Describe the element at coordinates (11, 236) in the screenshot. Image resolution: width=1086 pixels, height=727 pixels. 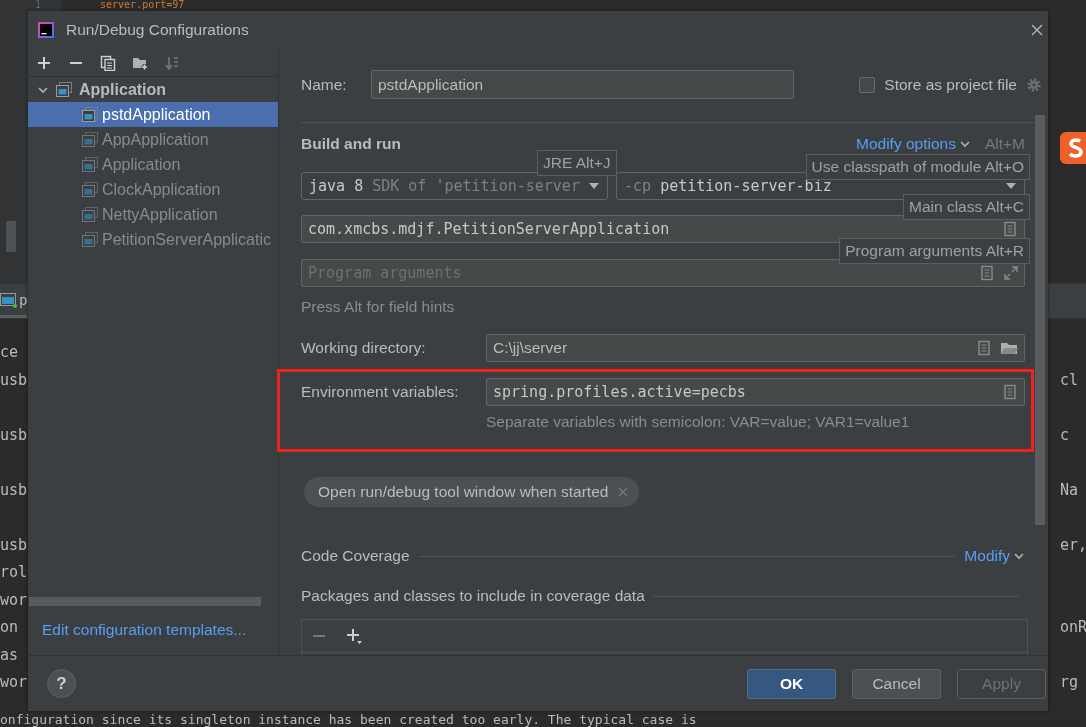
I see `scrollbar-thumb` at that location.